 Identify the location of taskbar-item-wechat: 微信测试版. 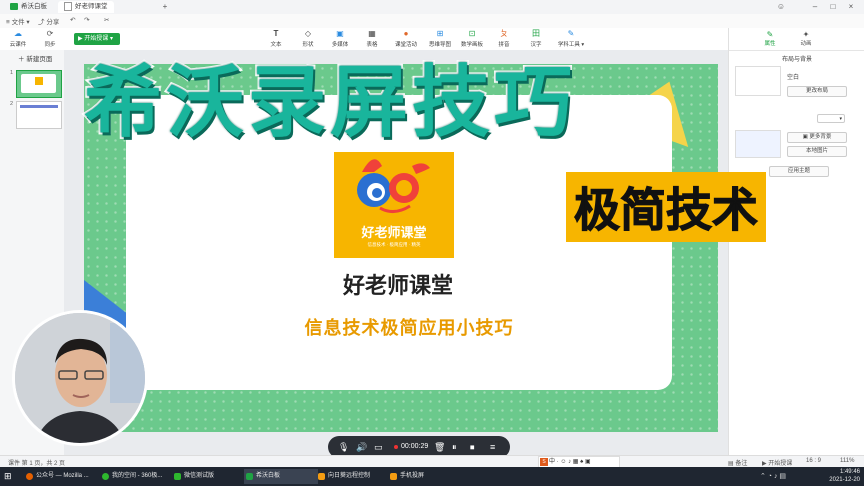
(213, 476).